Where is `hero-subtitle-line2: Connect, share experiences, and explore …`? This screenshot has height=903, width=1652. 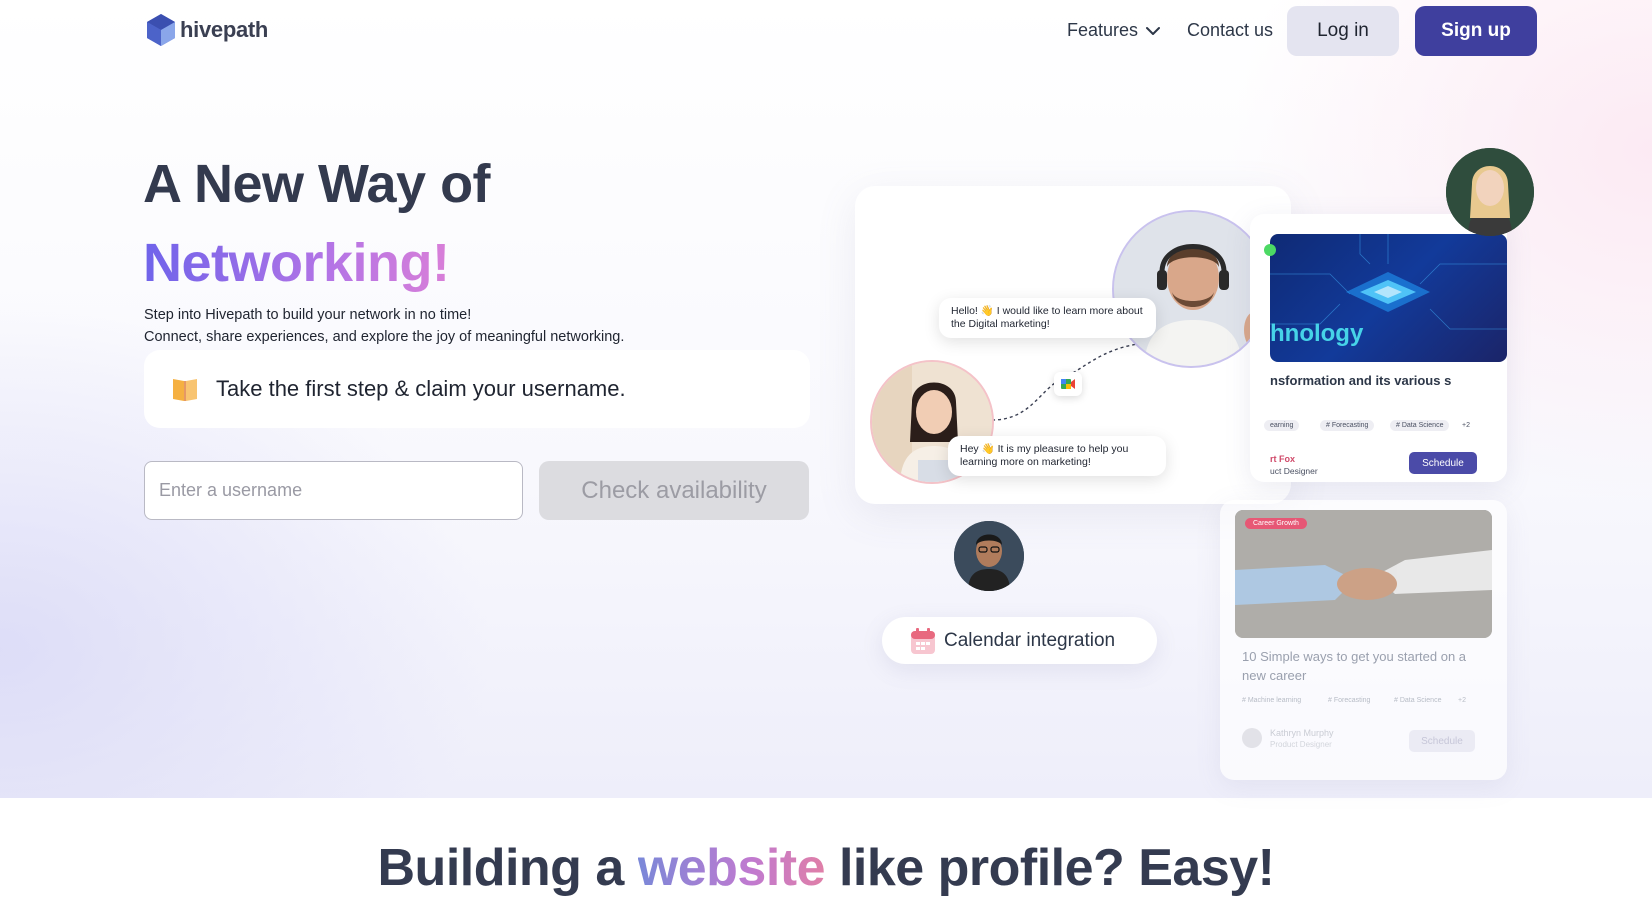 hero-subtitle-line2: Connect, share experiences, and explore … is located at coordinates (384, 337).